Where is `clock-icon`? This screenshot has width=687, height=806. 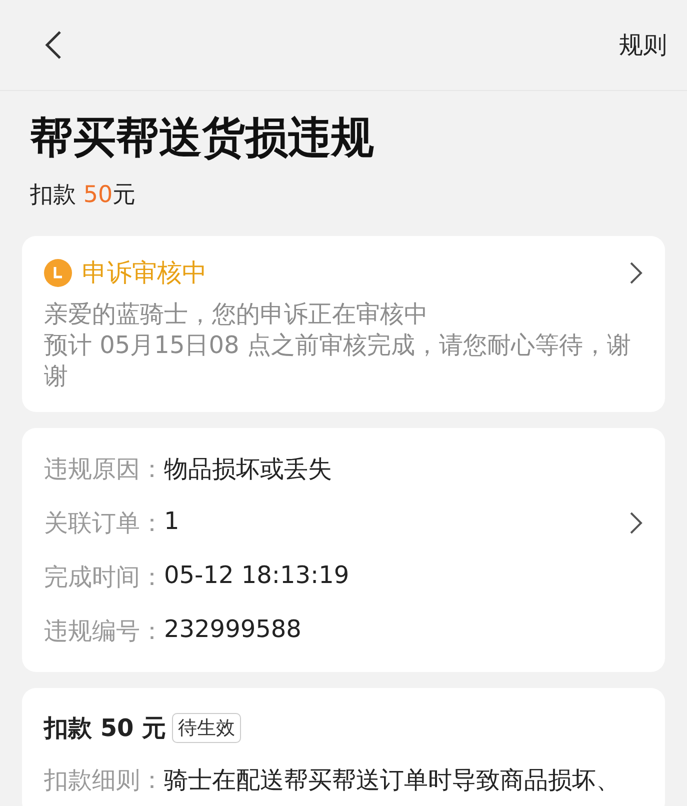 clock-icon is located at coordinates (58, 272).